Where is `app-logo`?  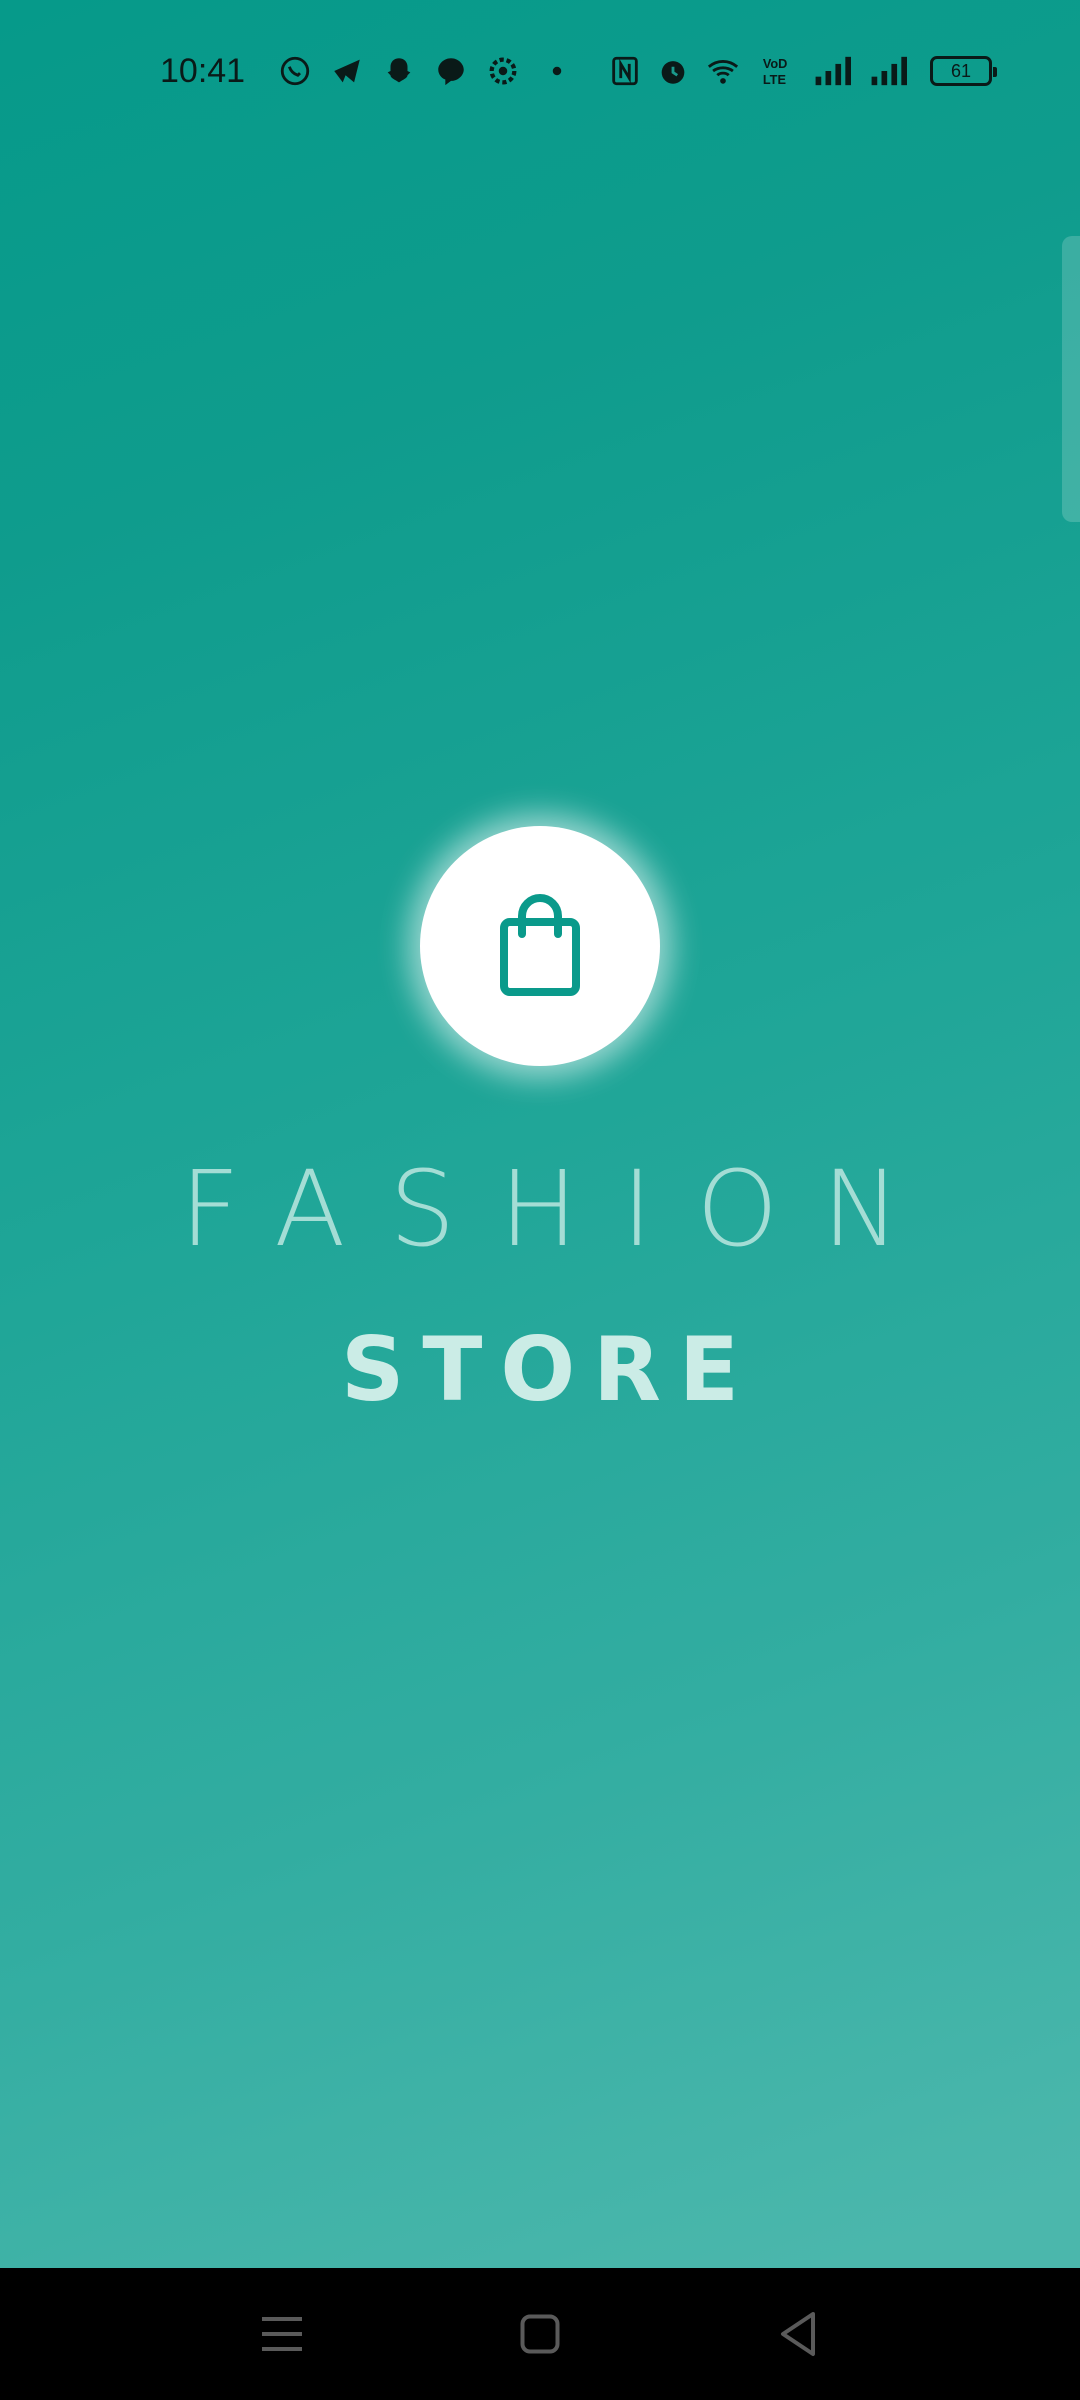 app-logo is located at coordinates (540, 946).